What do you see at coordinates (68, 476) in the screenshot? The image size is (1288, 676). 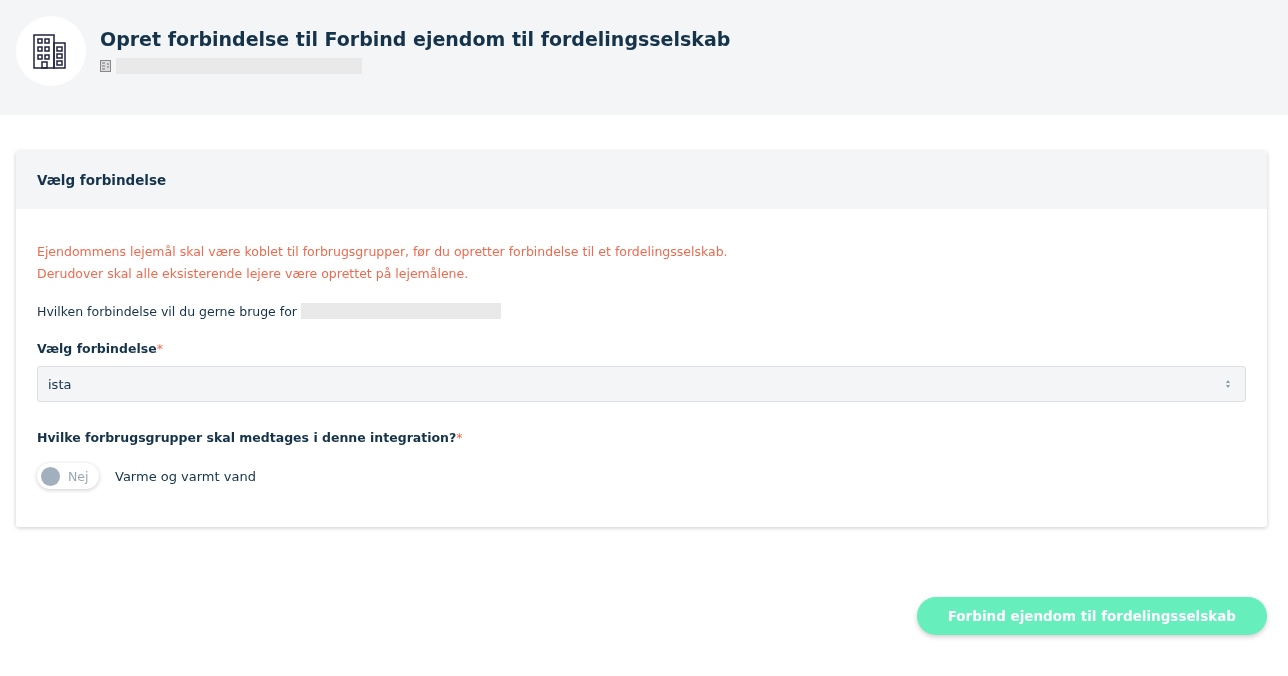 I see `toggle-switch: Nej` at bounding box center [68, 476].